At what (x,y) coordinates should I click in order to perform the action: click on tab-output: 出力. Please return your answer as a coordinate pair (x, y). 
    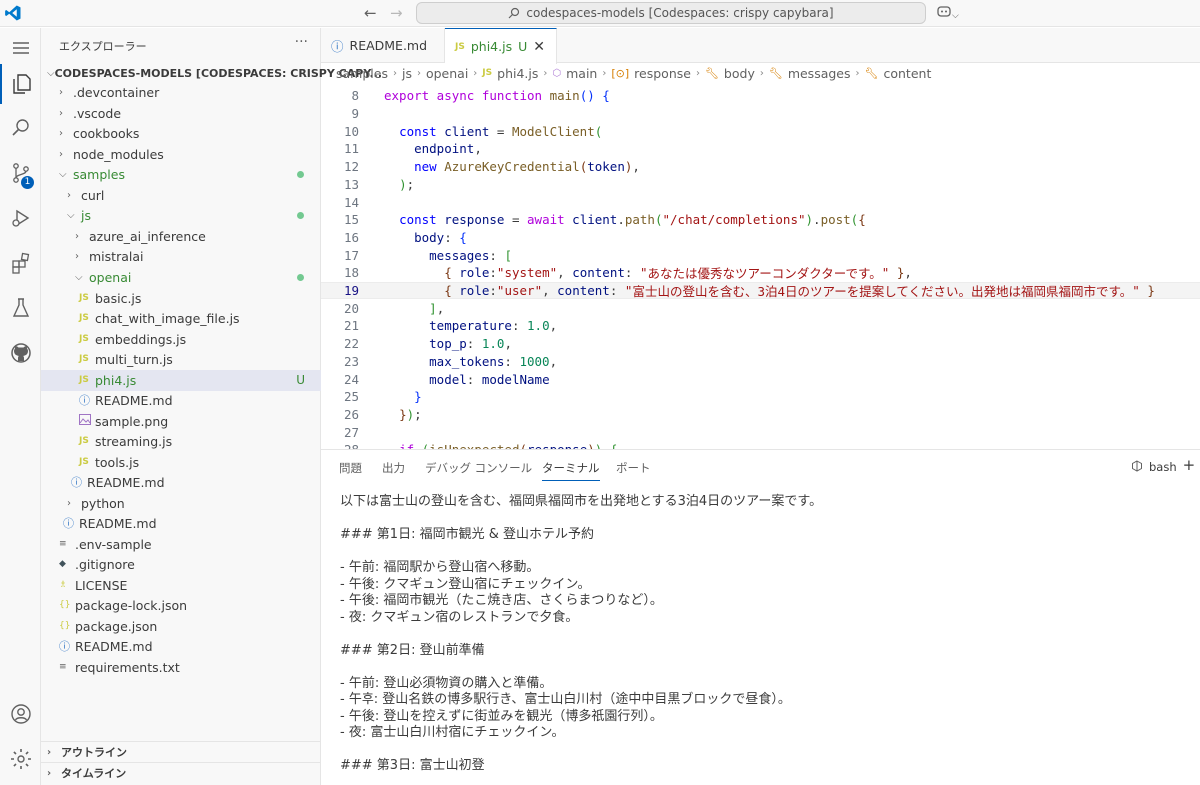
    Looking at the image, I should click on (393, 468).